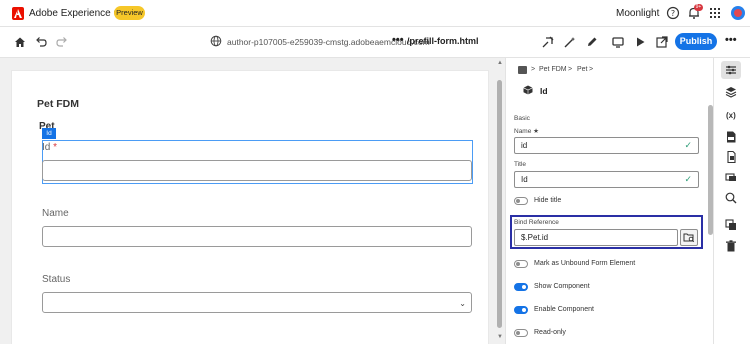 The height and width of the screenshot is (344, 750). I want to click on variables-icon: (x), so click(731, 115).